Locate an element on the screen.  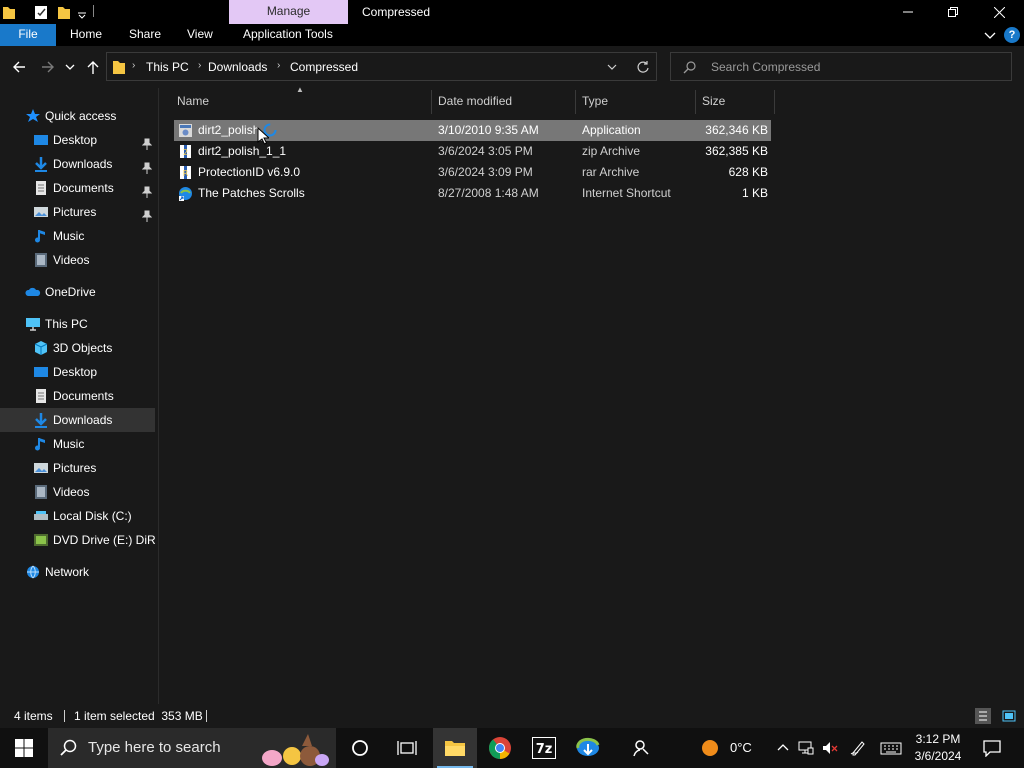
selection-info: 1 item selected 353 MB is located at coordinates (138, 716).